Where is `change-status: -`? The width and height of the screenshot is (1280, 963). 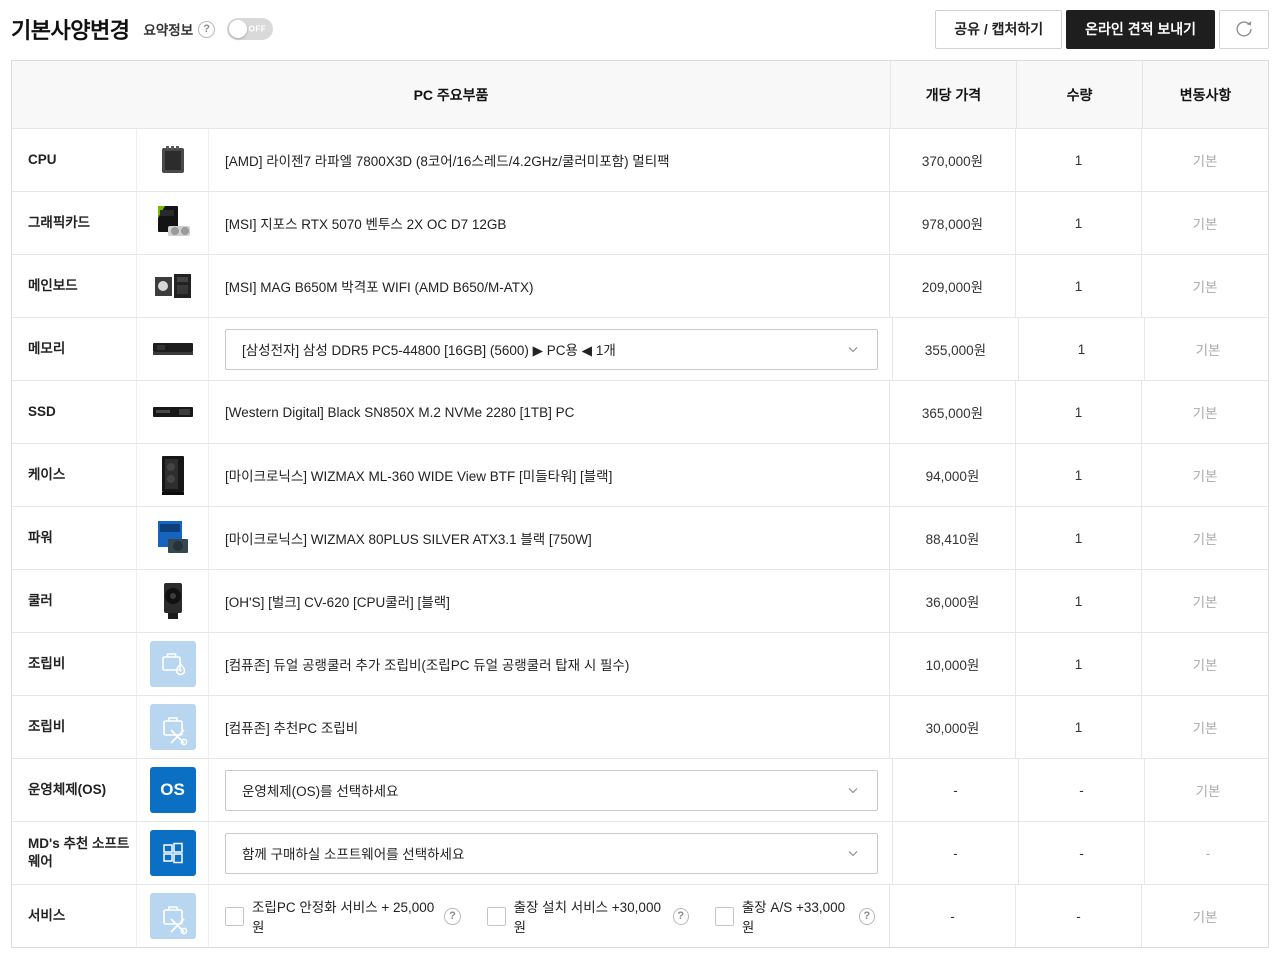 change-status: - is located at coordinates (1208, 853).